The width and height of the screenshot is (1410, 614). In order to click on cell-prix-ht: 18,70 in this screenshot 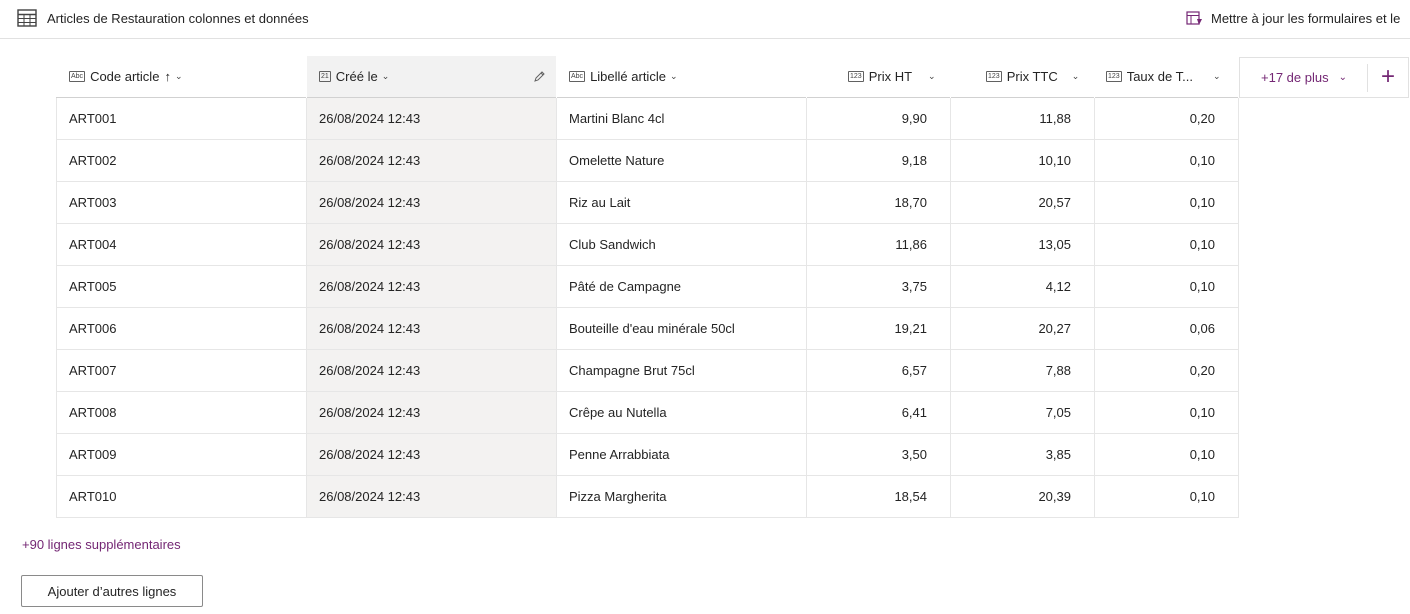, I will do `click(879, 203)`.